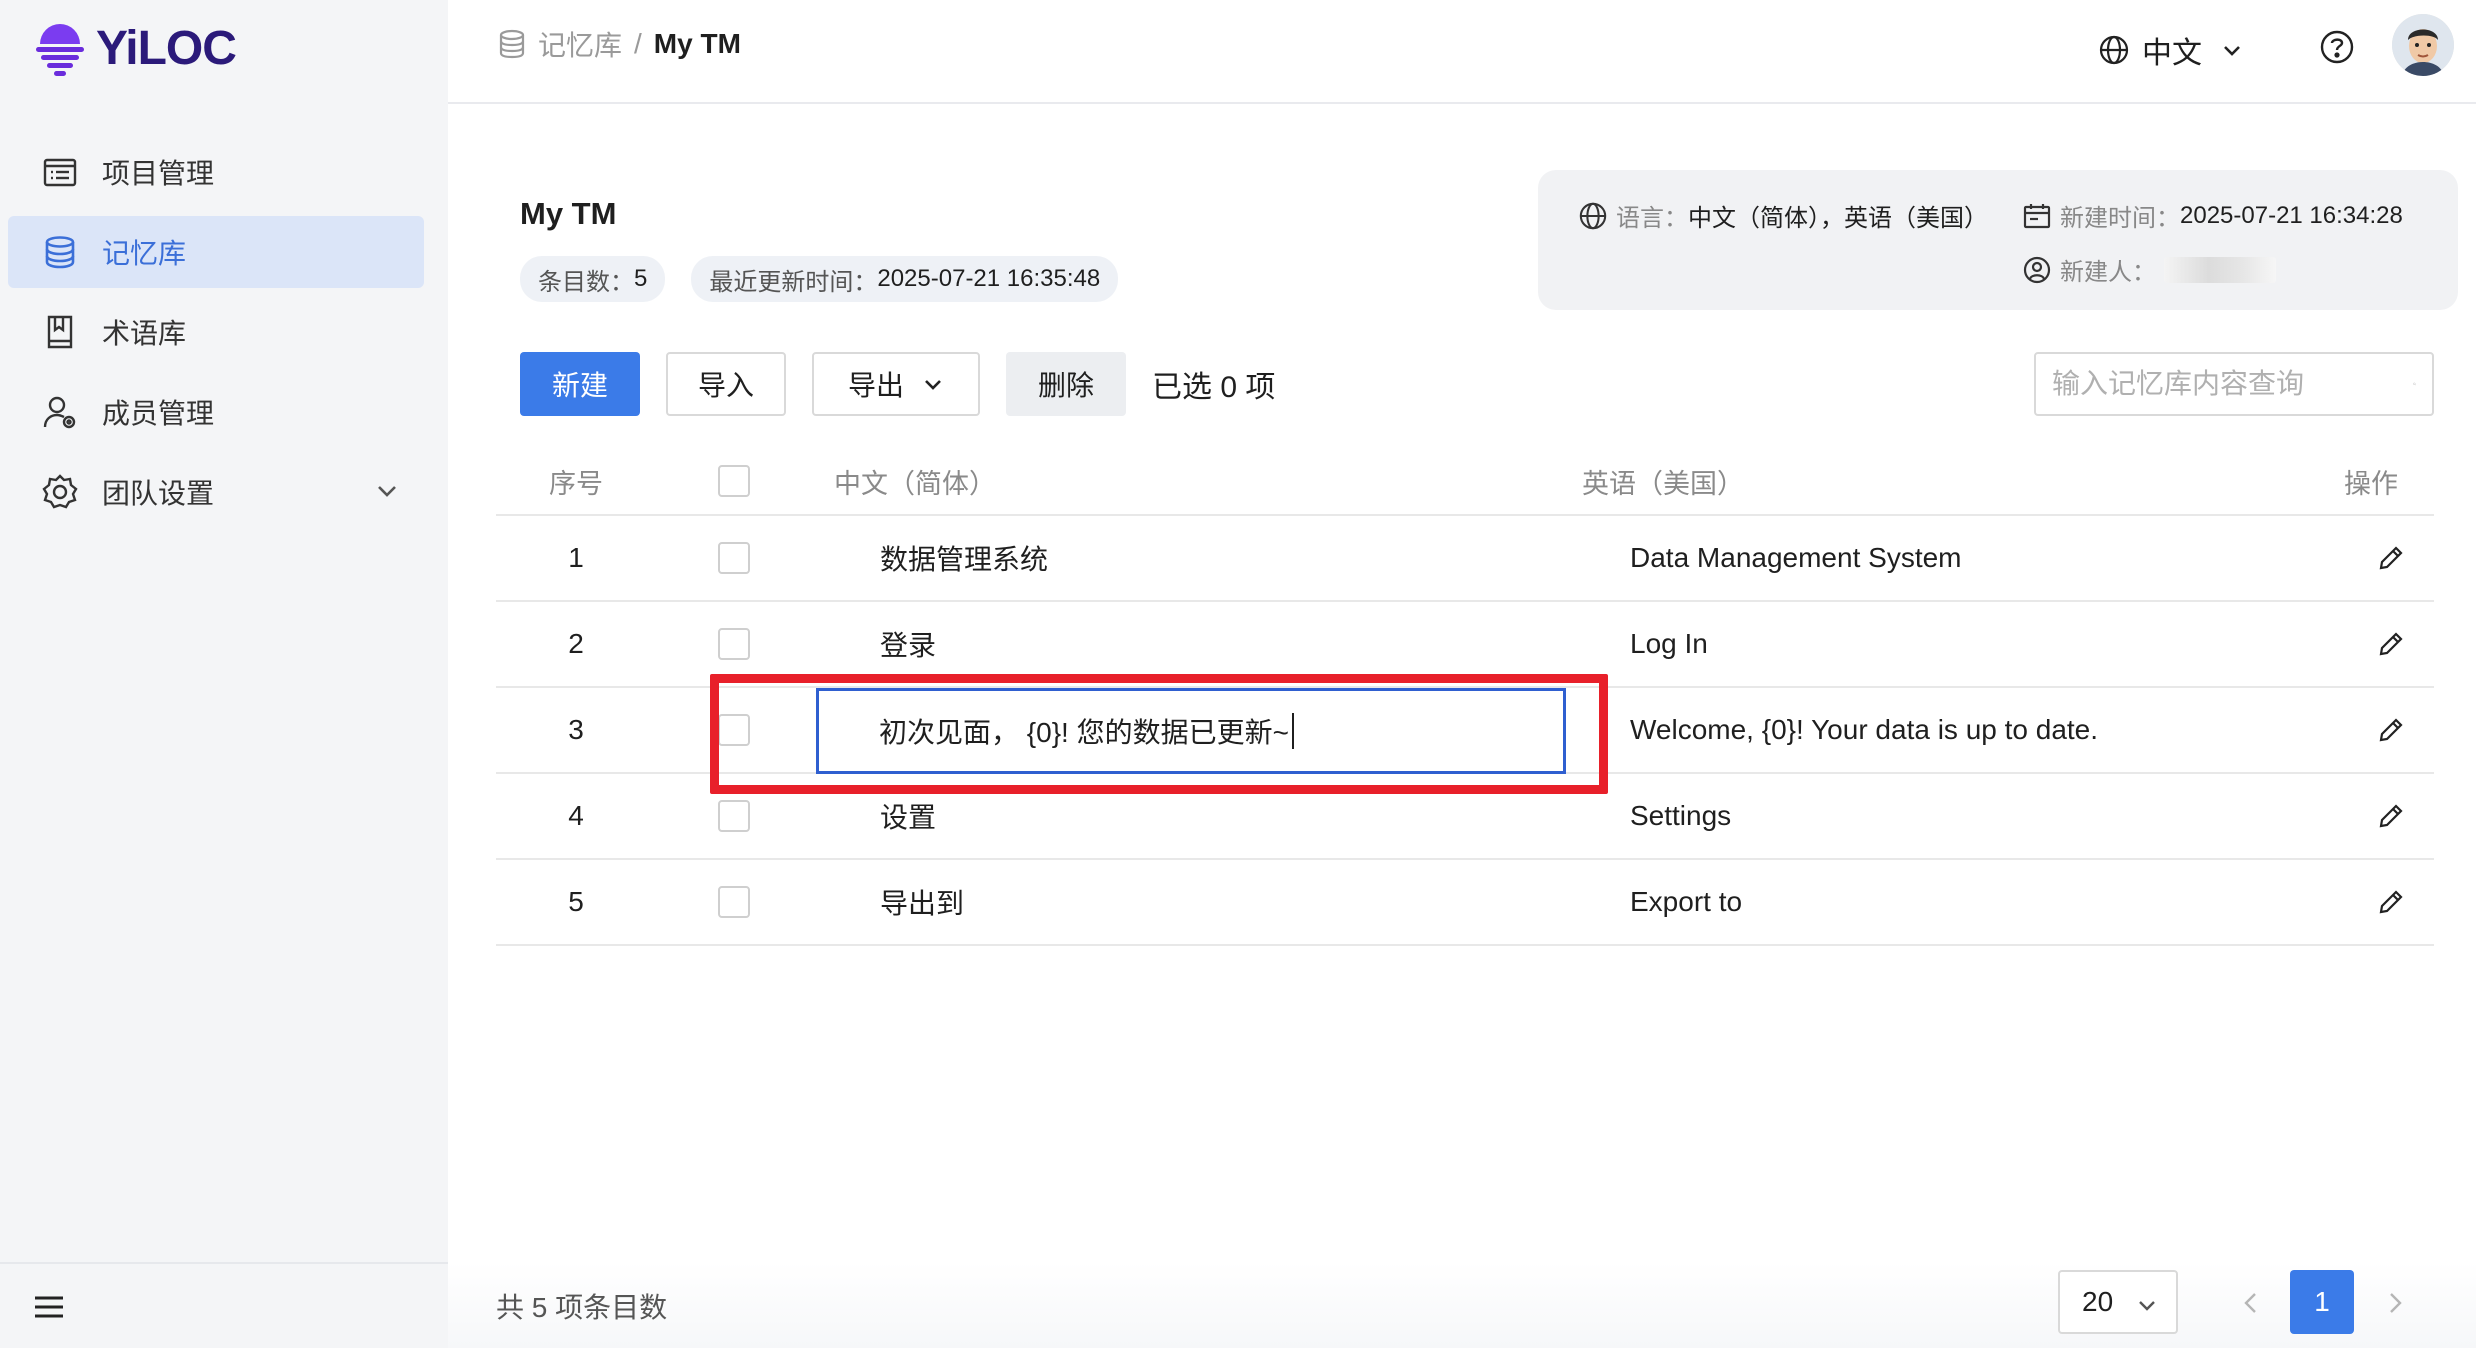 Image resolution: width=2476 pixels, height=1348 pixels. Describe the element at coordinates (60, 412) in the screenshot. I see `user-gear-icon` at that location.